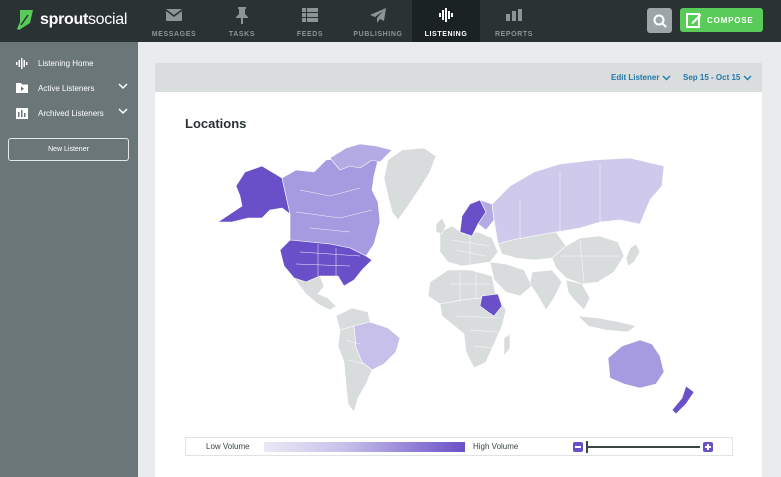  What do you see at coordinates (643, 447) in the screenshot?
I see `zoom-slider-track` at bounding box center [643, 447].